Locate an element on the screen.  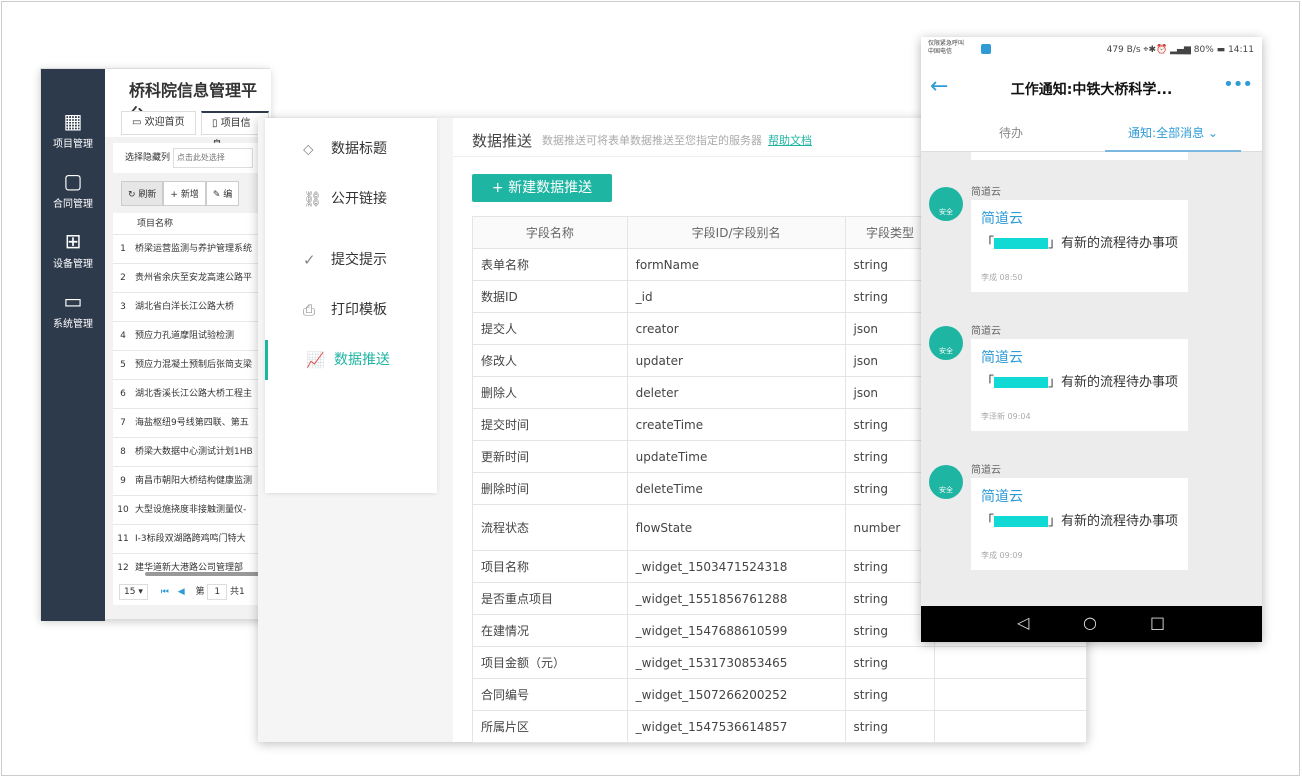
panel-description: 数据推送可将表单数据推送至您指定的服务器 is located at coordinates (652, 140).